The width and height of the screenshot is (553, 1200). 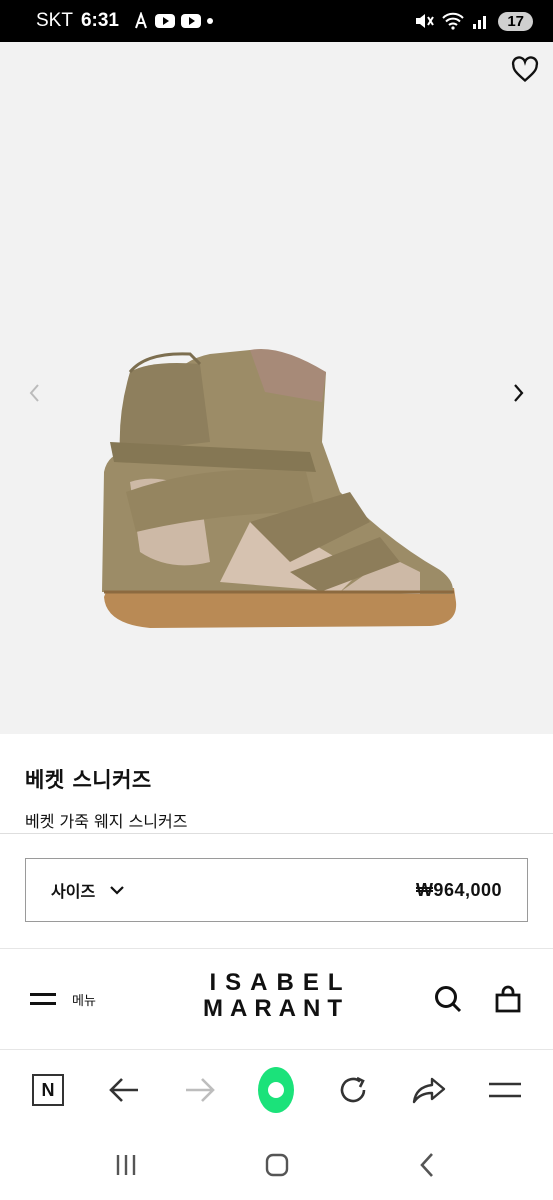 I want to click on brand-logo: ISABEL MARANT, so click(x=276, y=996).